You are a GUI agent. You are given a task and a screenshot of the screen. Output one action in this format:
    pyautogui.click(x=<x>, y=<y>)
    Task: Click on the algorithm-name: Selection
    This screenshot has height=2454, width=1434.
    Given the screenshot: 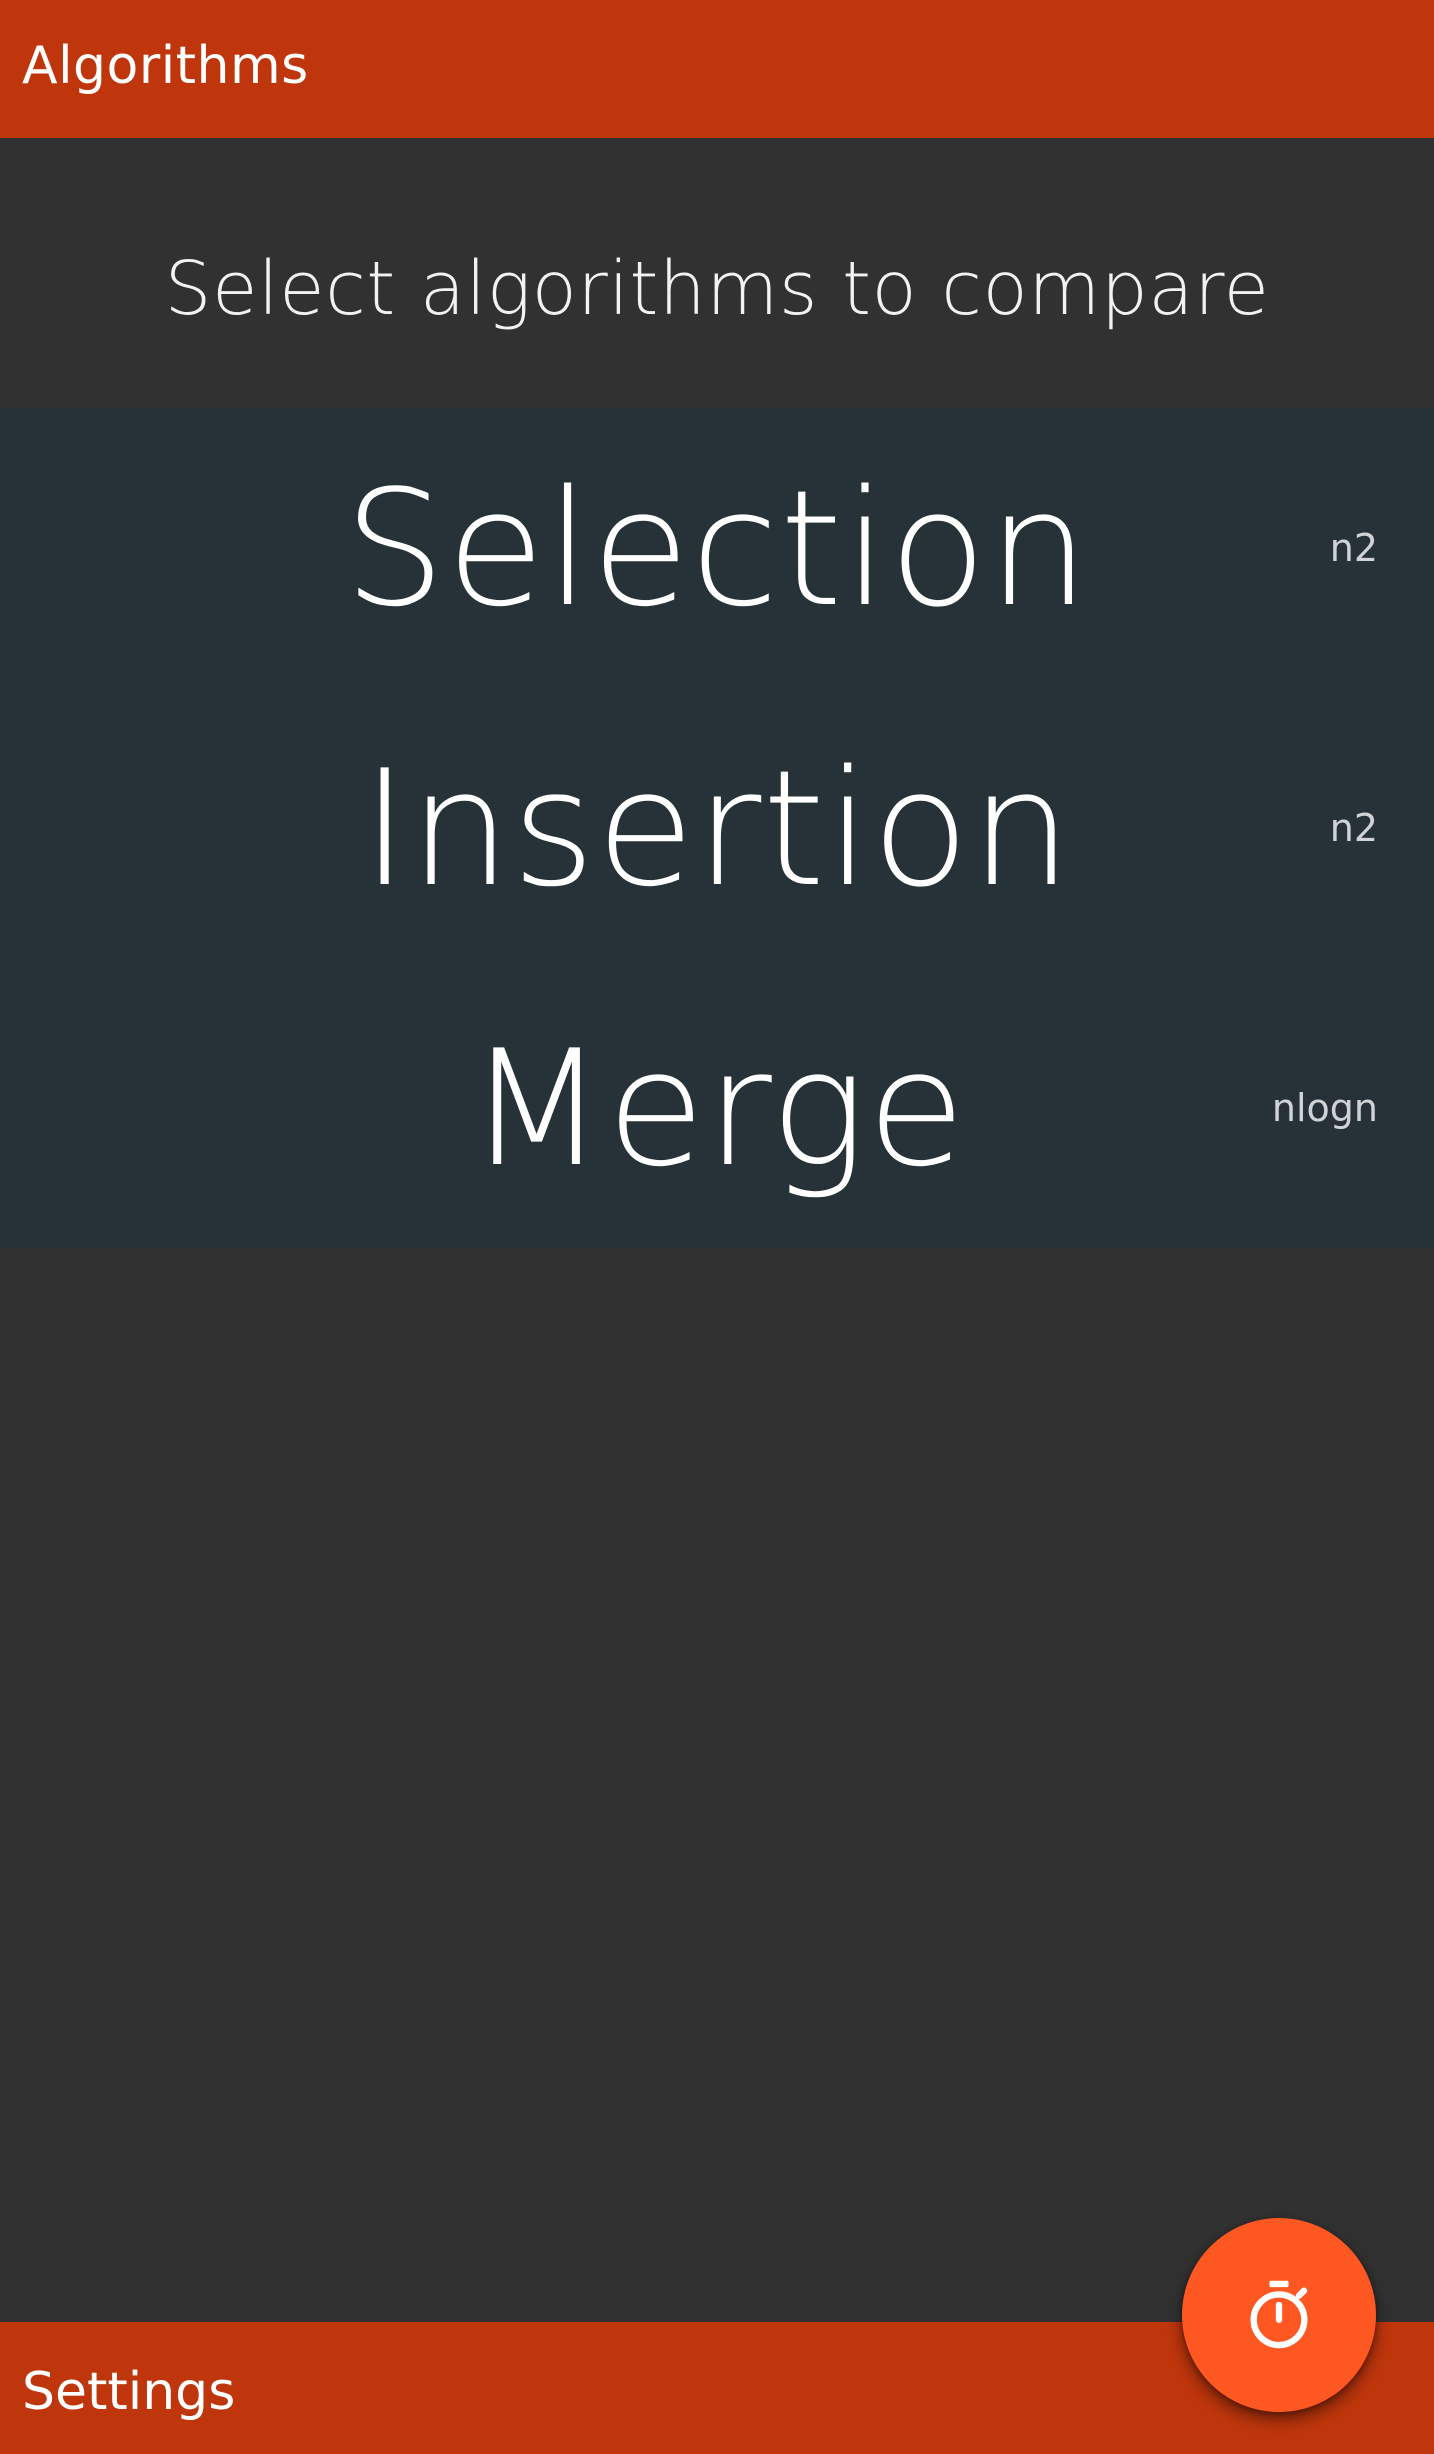 What is the action you would take?
    pyautogui.click(x=717, y=548)
    